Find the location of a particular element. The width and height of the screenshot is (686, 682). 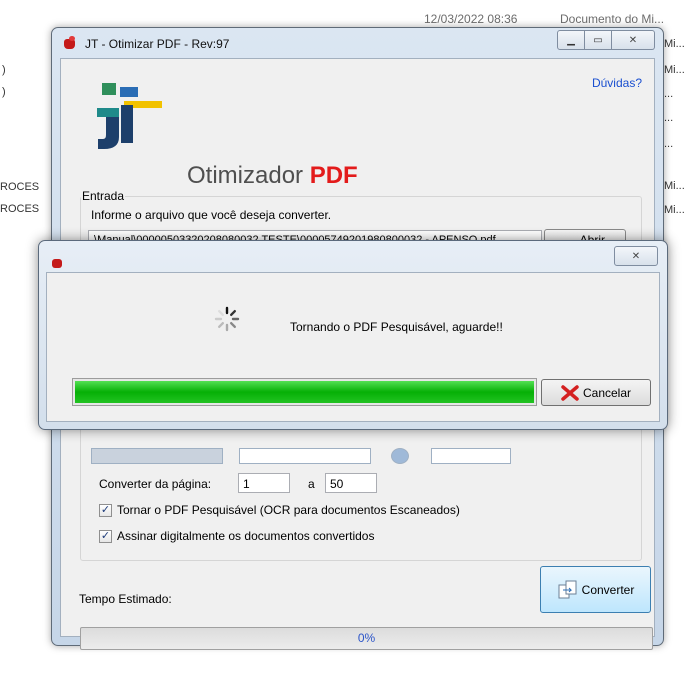

dialog-progress-fill is located at coordinates (304, 392).